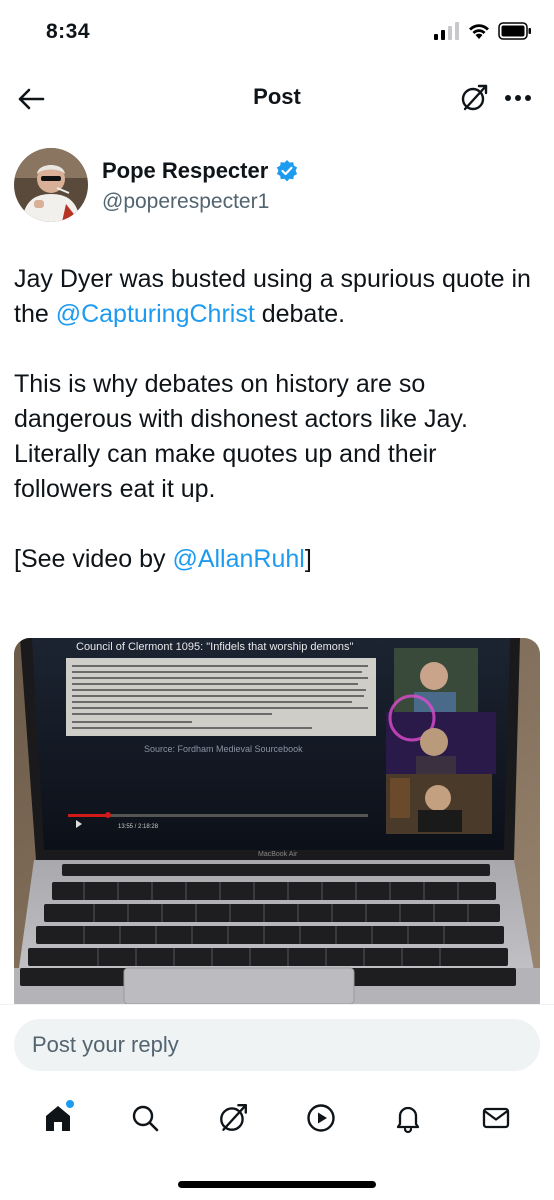 Image resolution: width=554 pixels, height=1200 pixels. I want to click on tab-search, so click(145, 1118).